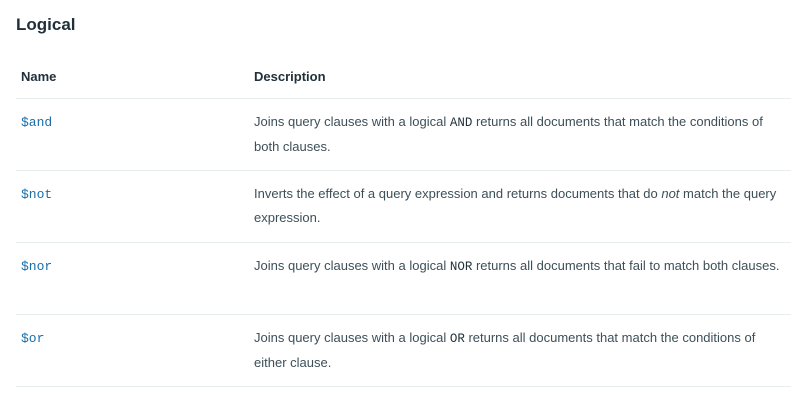 This screenshot has height=408, width=796. I want to click on table-header-row: Name Description, so click(403, 76).